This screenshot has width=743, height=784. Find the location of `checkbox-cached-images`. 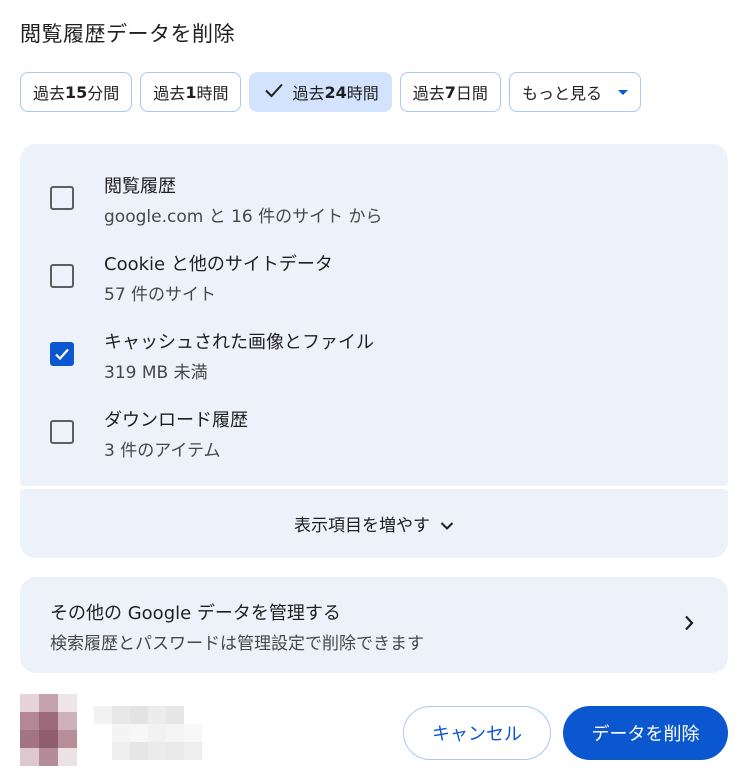

checkbox-cached-images is located at coordinates (62, 354).